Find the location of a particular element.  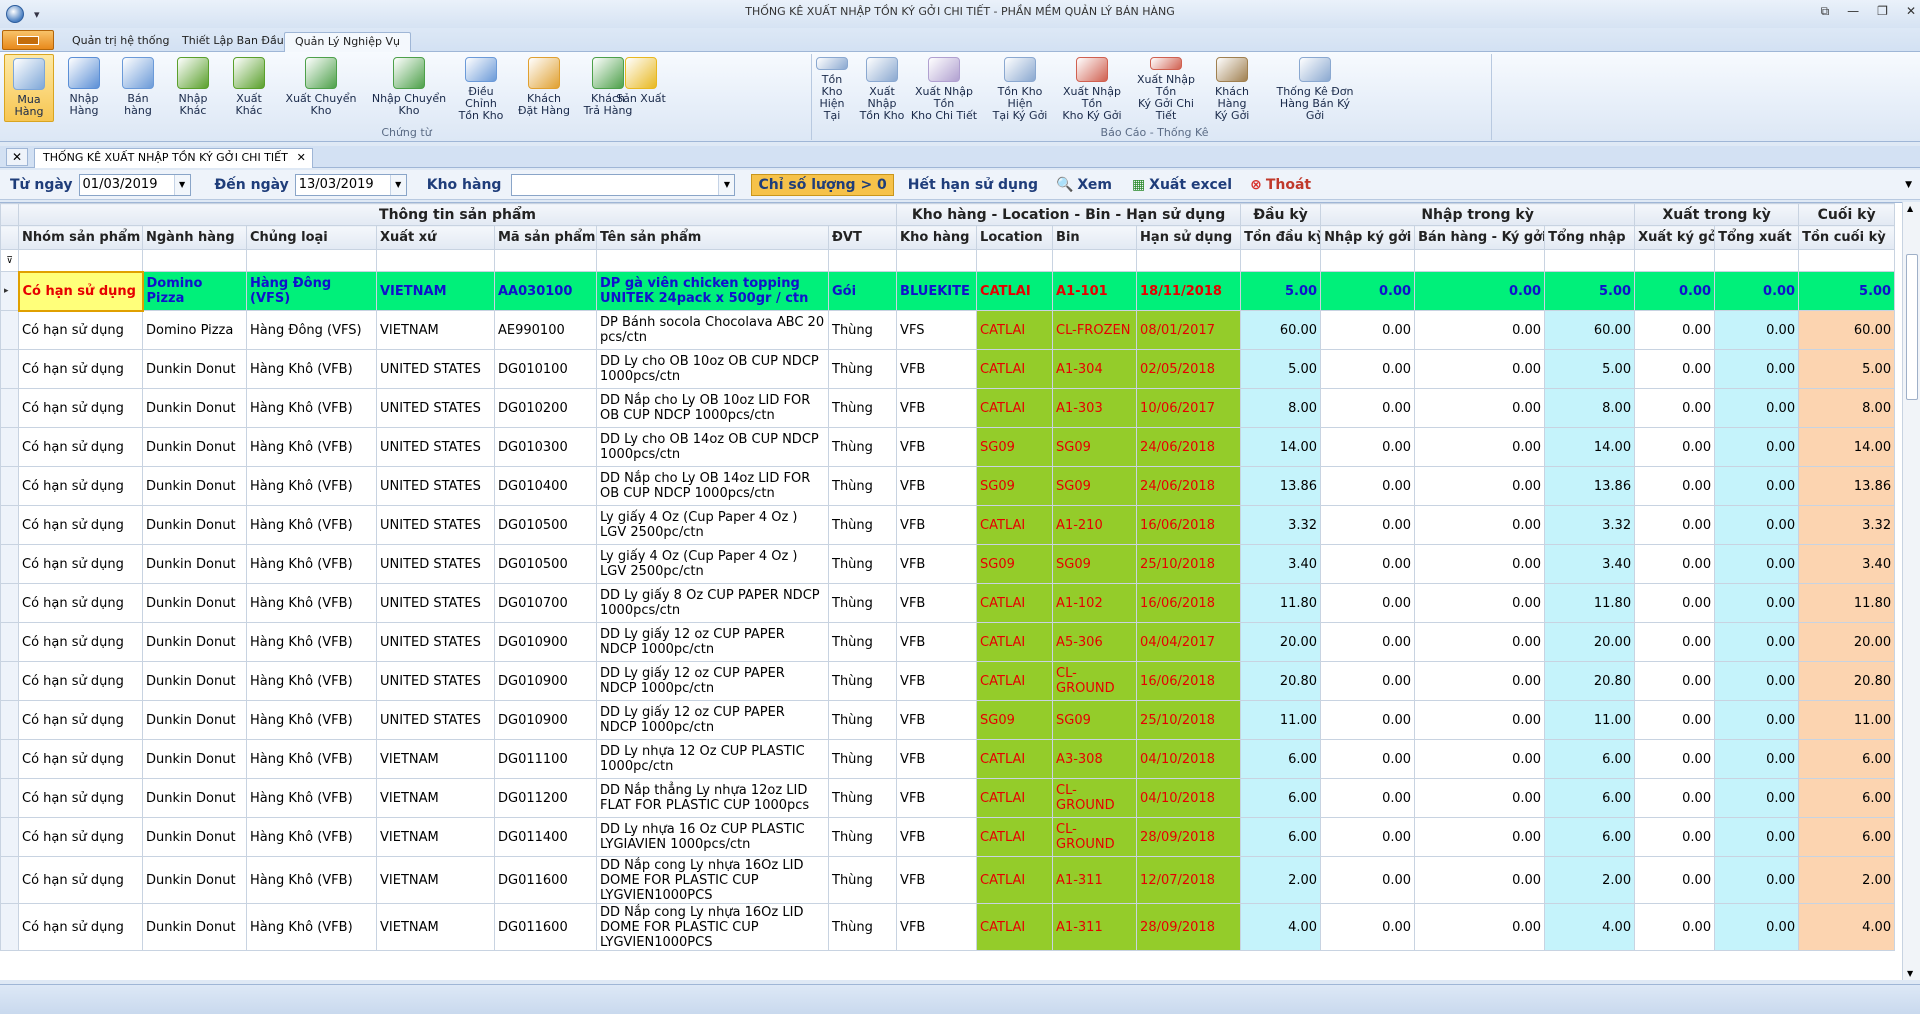

table-cell: DG010200 is located at coordinates (545, 408).